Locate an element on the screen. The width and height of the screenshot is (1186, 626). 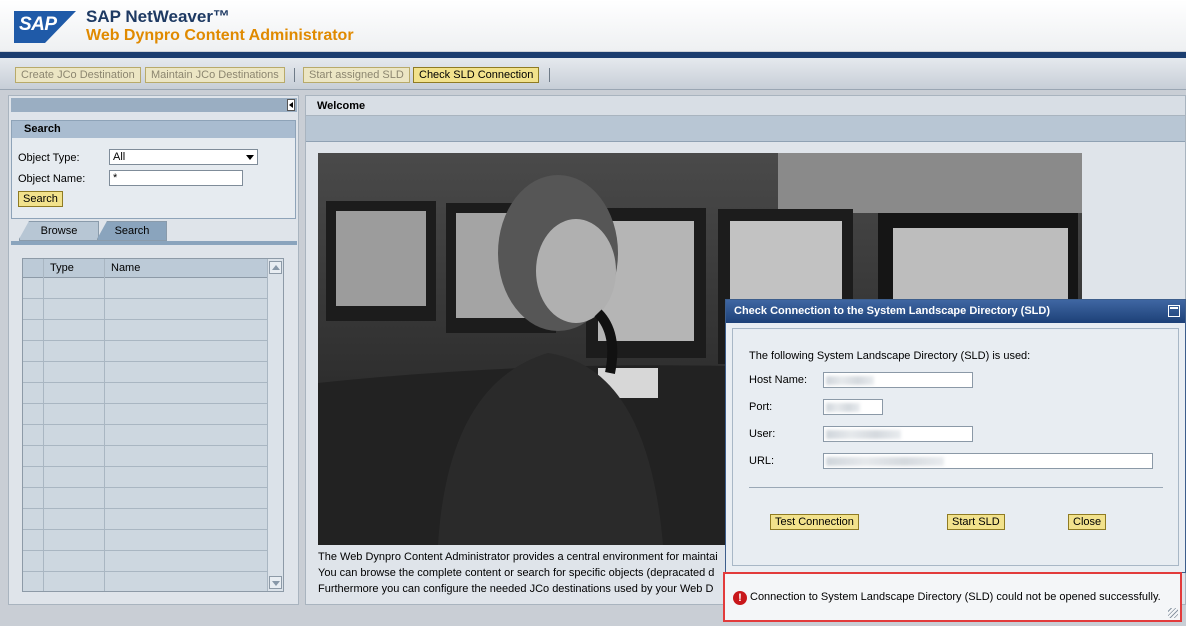
table-scrollbar is located at coordinates (275, 425).